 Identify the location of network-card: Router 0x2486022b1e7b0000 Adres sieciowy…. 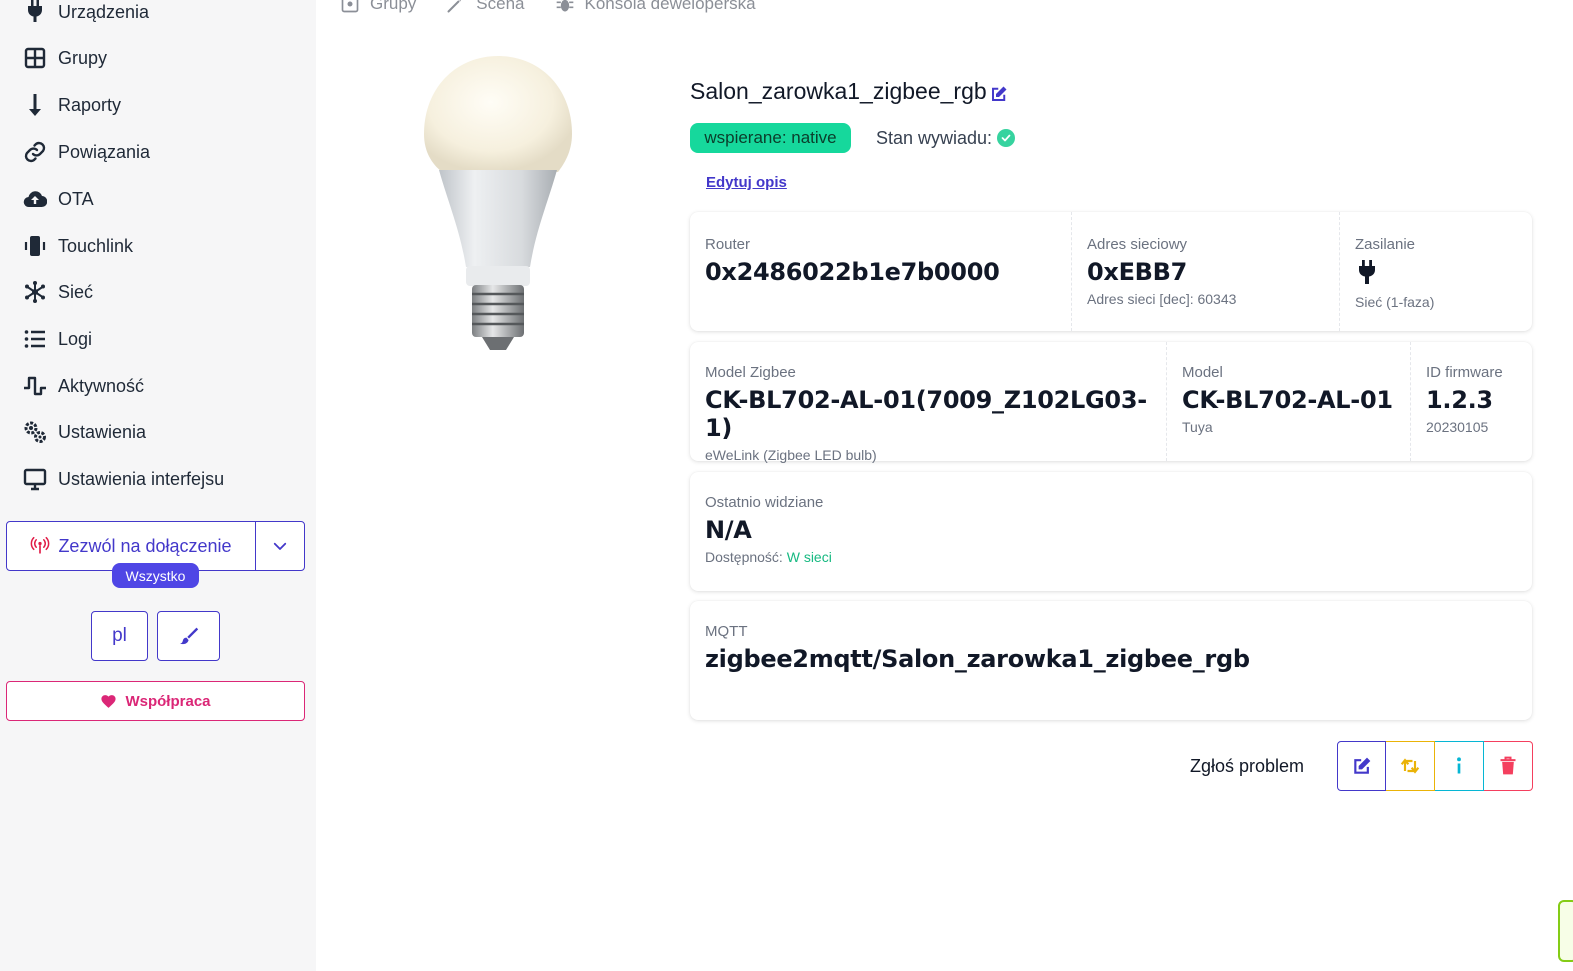
(1111, 271).